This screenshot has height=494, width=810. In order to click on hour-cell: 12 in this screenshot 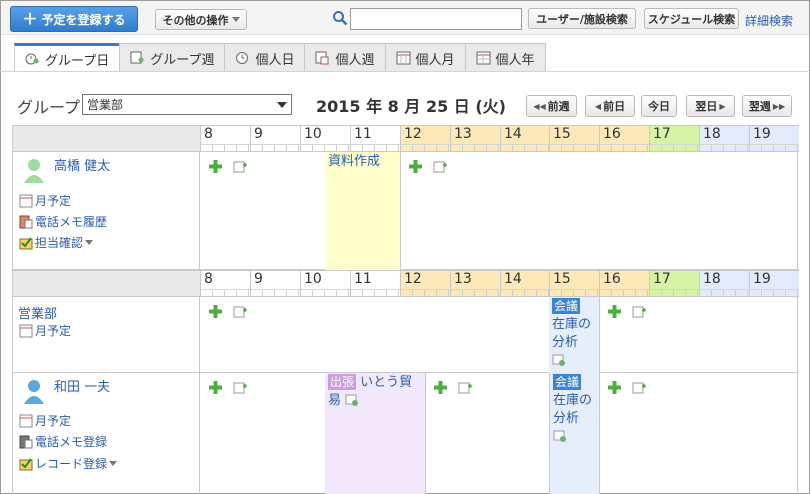, I will do `click(425, 138)`.